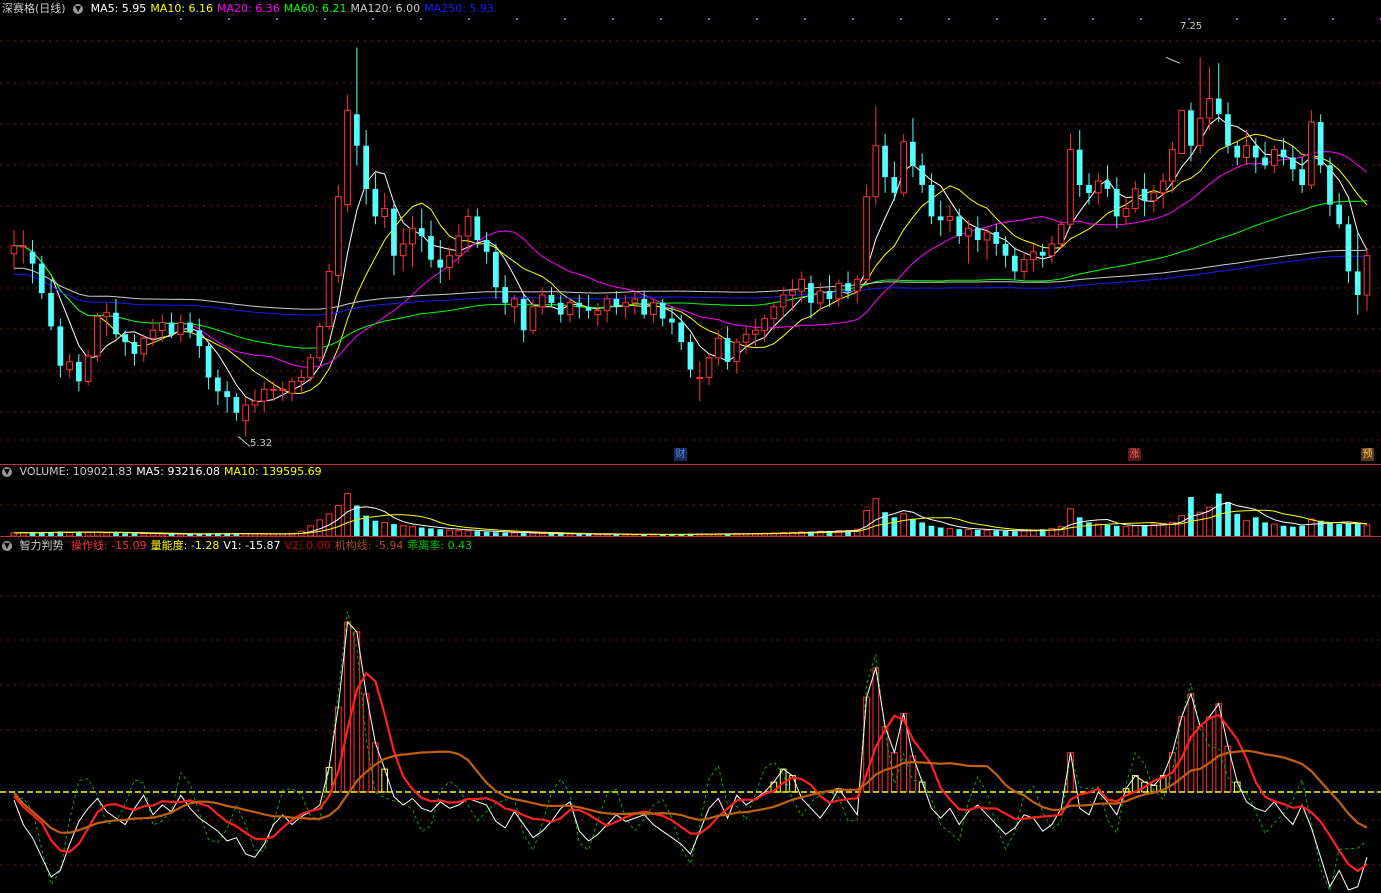 The width and height of the screenshot is (1381, 893). What do you see at coordinates (109, 545) in the screenshot?
I see `legend-item: 操作线: -15.09` at bounding box center [109, 545].